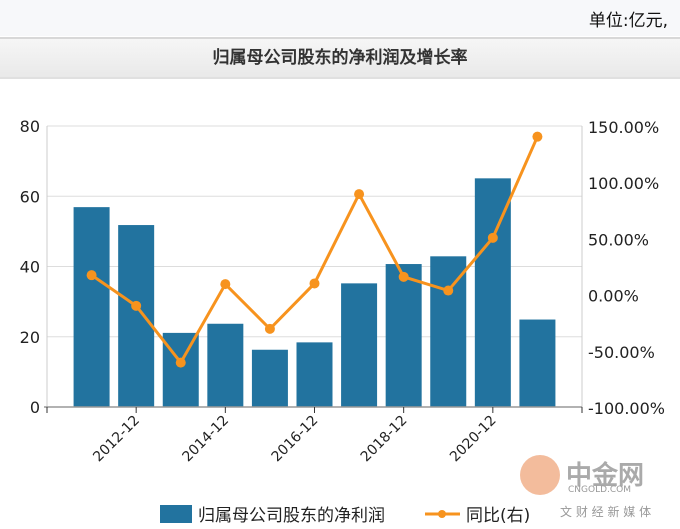 Image resolution: width=680 pixels, height=529 pixels. Describe the element at coordinates (540, 475) in the screenshot. I see `watermark-logo-icon` at that location.